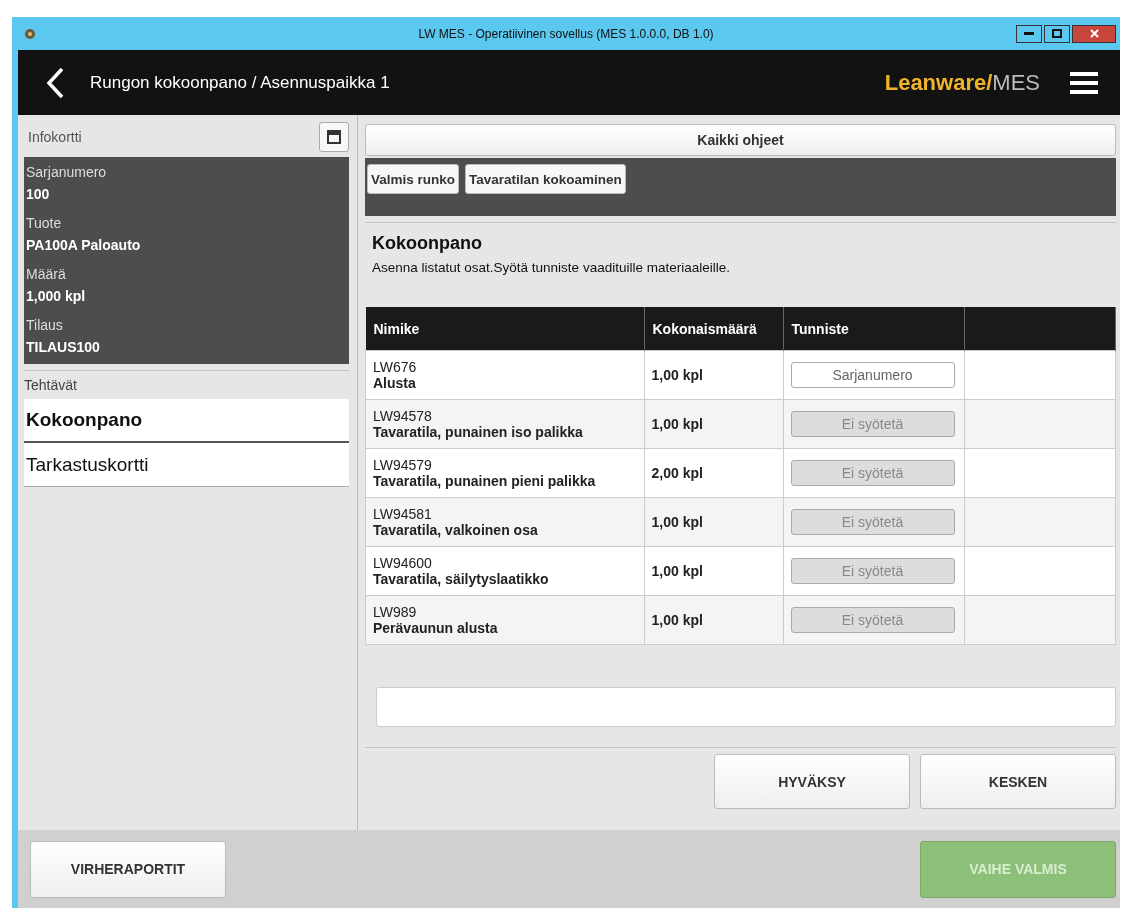  I want to click on section-title: Tehtävät, so click(51, 385).